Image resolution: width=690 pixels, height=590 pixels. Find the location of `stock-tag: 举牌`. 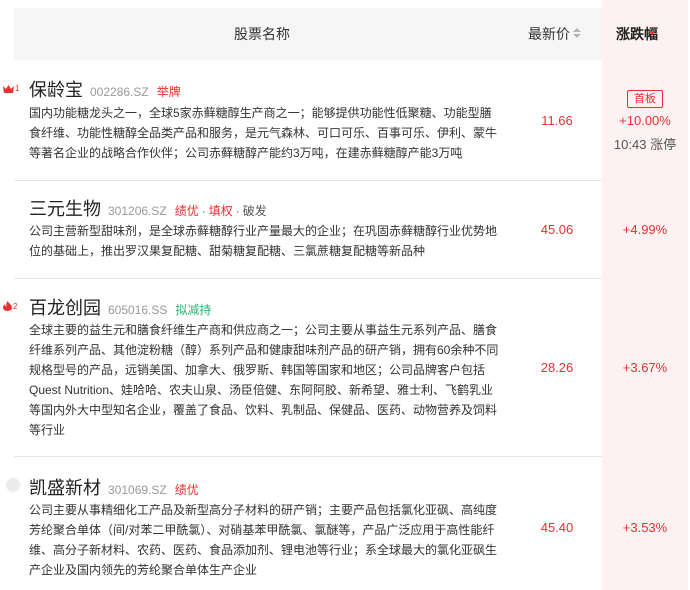

stock-tag: 举牌 is located at coordinates (168, 92).